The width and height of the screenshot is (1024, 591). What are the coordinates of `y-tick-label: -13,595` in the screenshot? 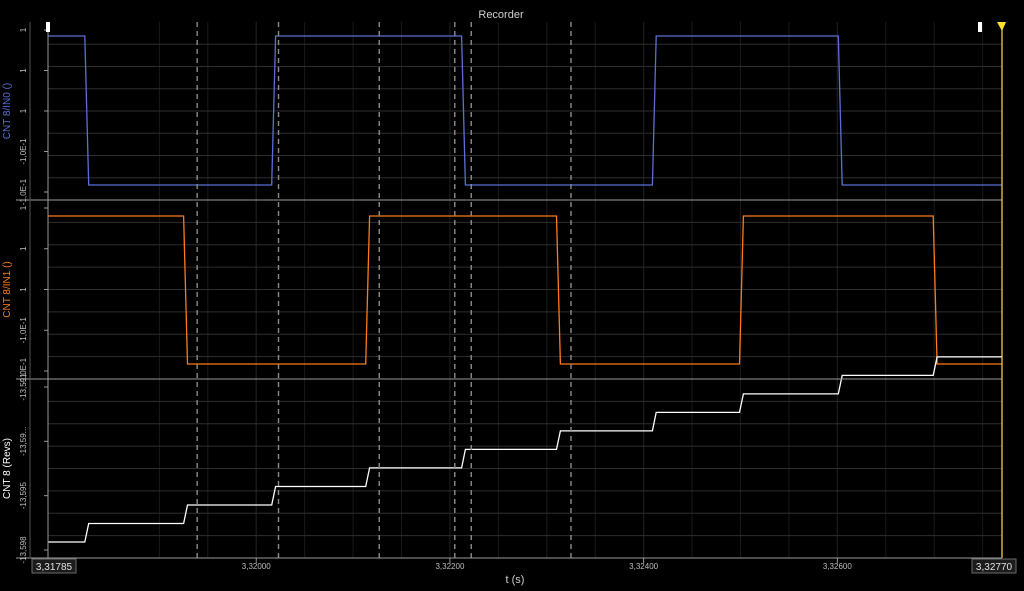 It's located at (23, 496).